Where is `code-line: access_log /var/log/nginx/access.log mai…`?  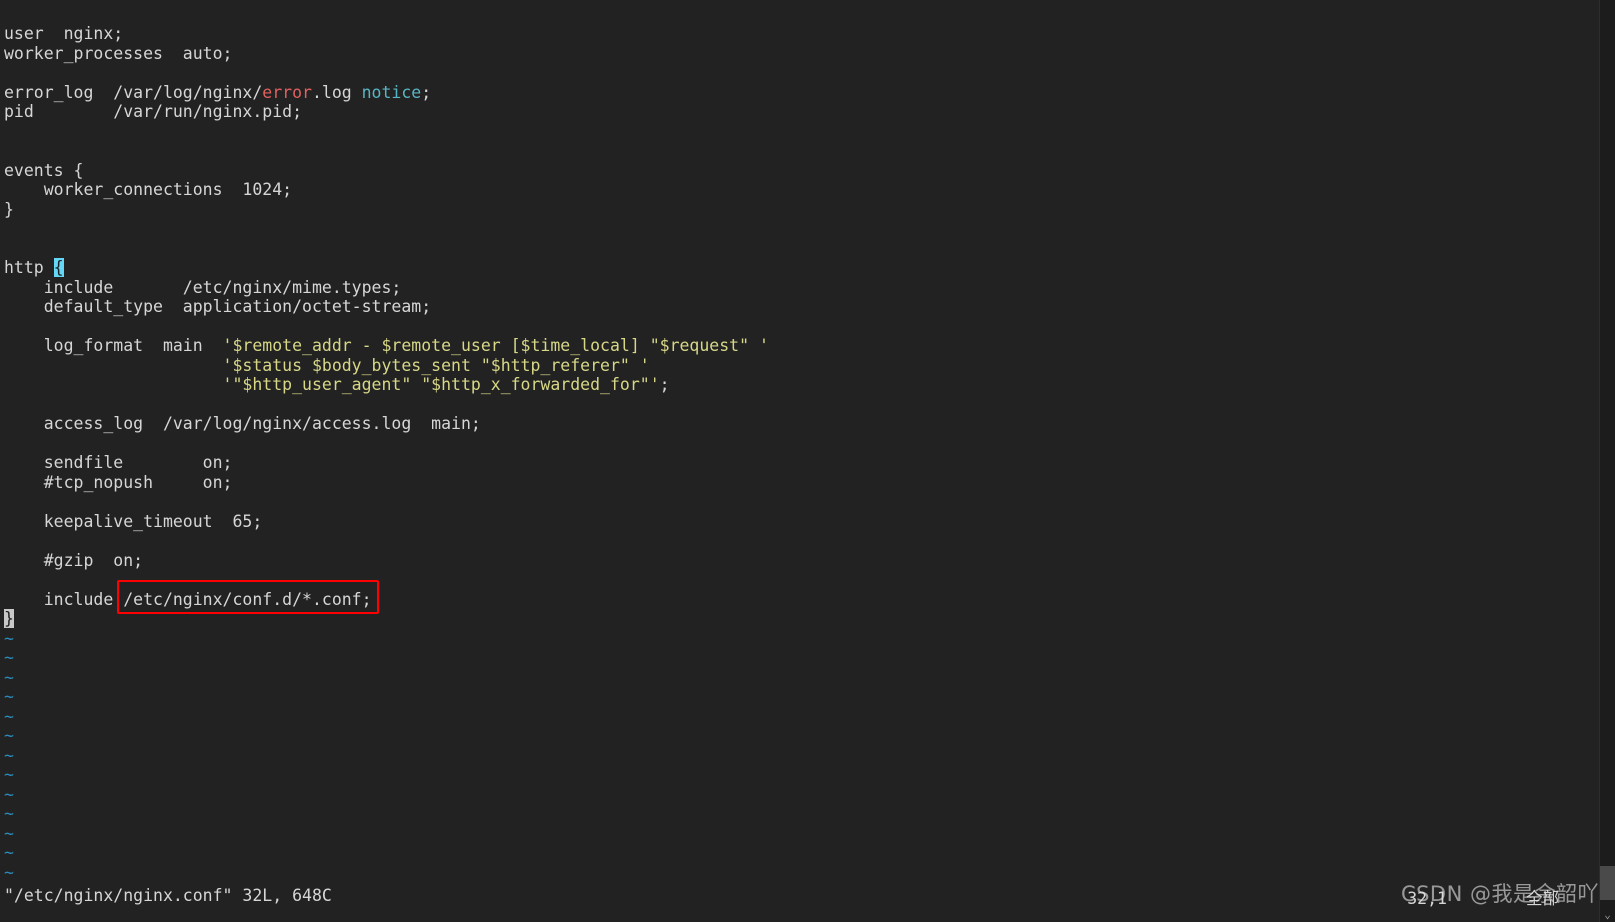
code-line: access_log /var/log/nginx/access.log mai… is located at coordinates (807, 424).